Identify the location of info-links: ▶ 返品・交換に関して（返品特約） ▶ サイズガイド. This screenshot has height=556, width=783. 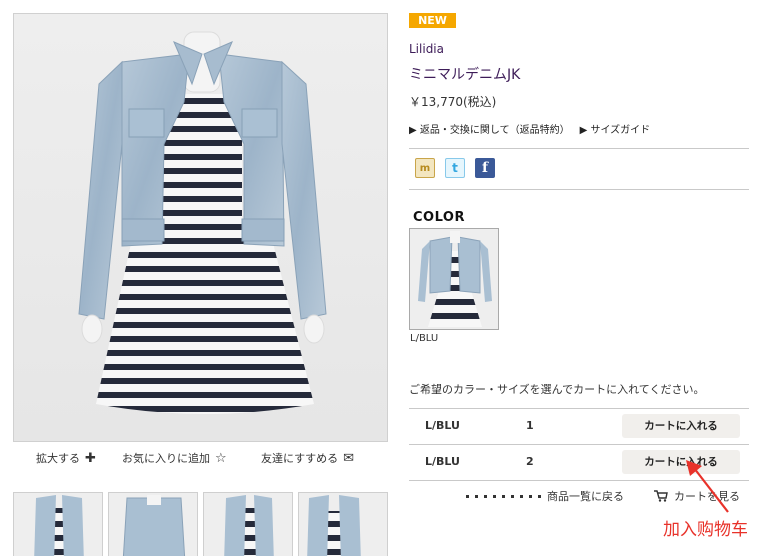
(529, 128).